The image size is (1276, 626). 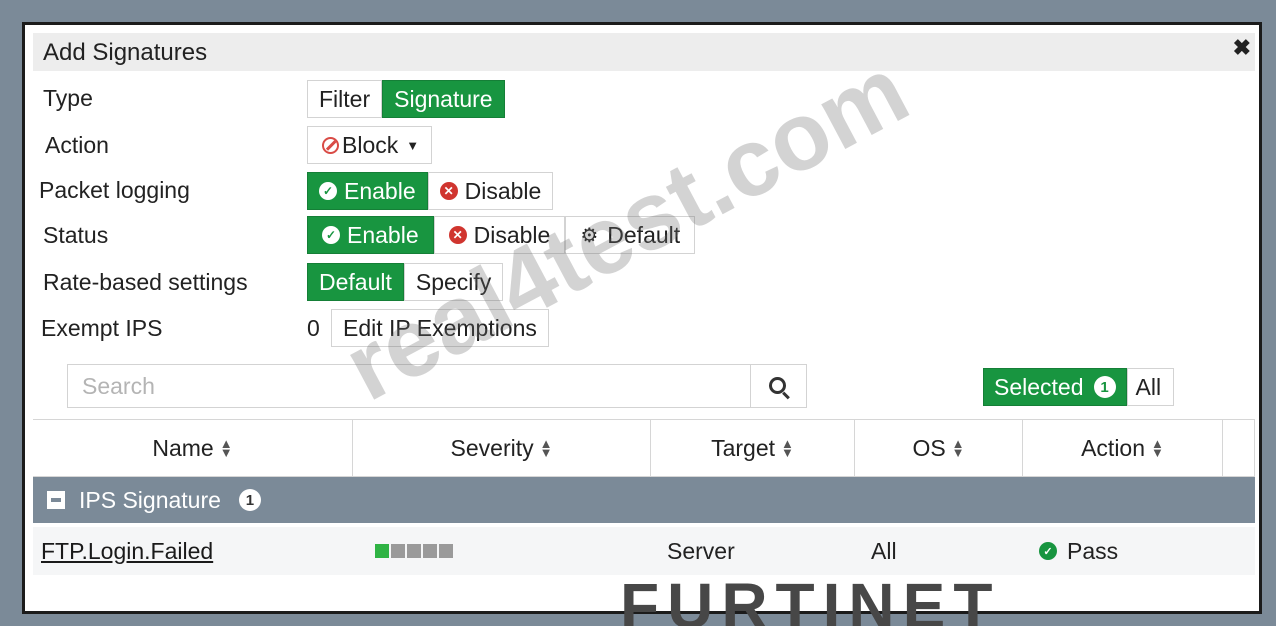 I want to click on rate-default-button: Default, so click(x=355, y=282).